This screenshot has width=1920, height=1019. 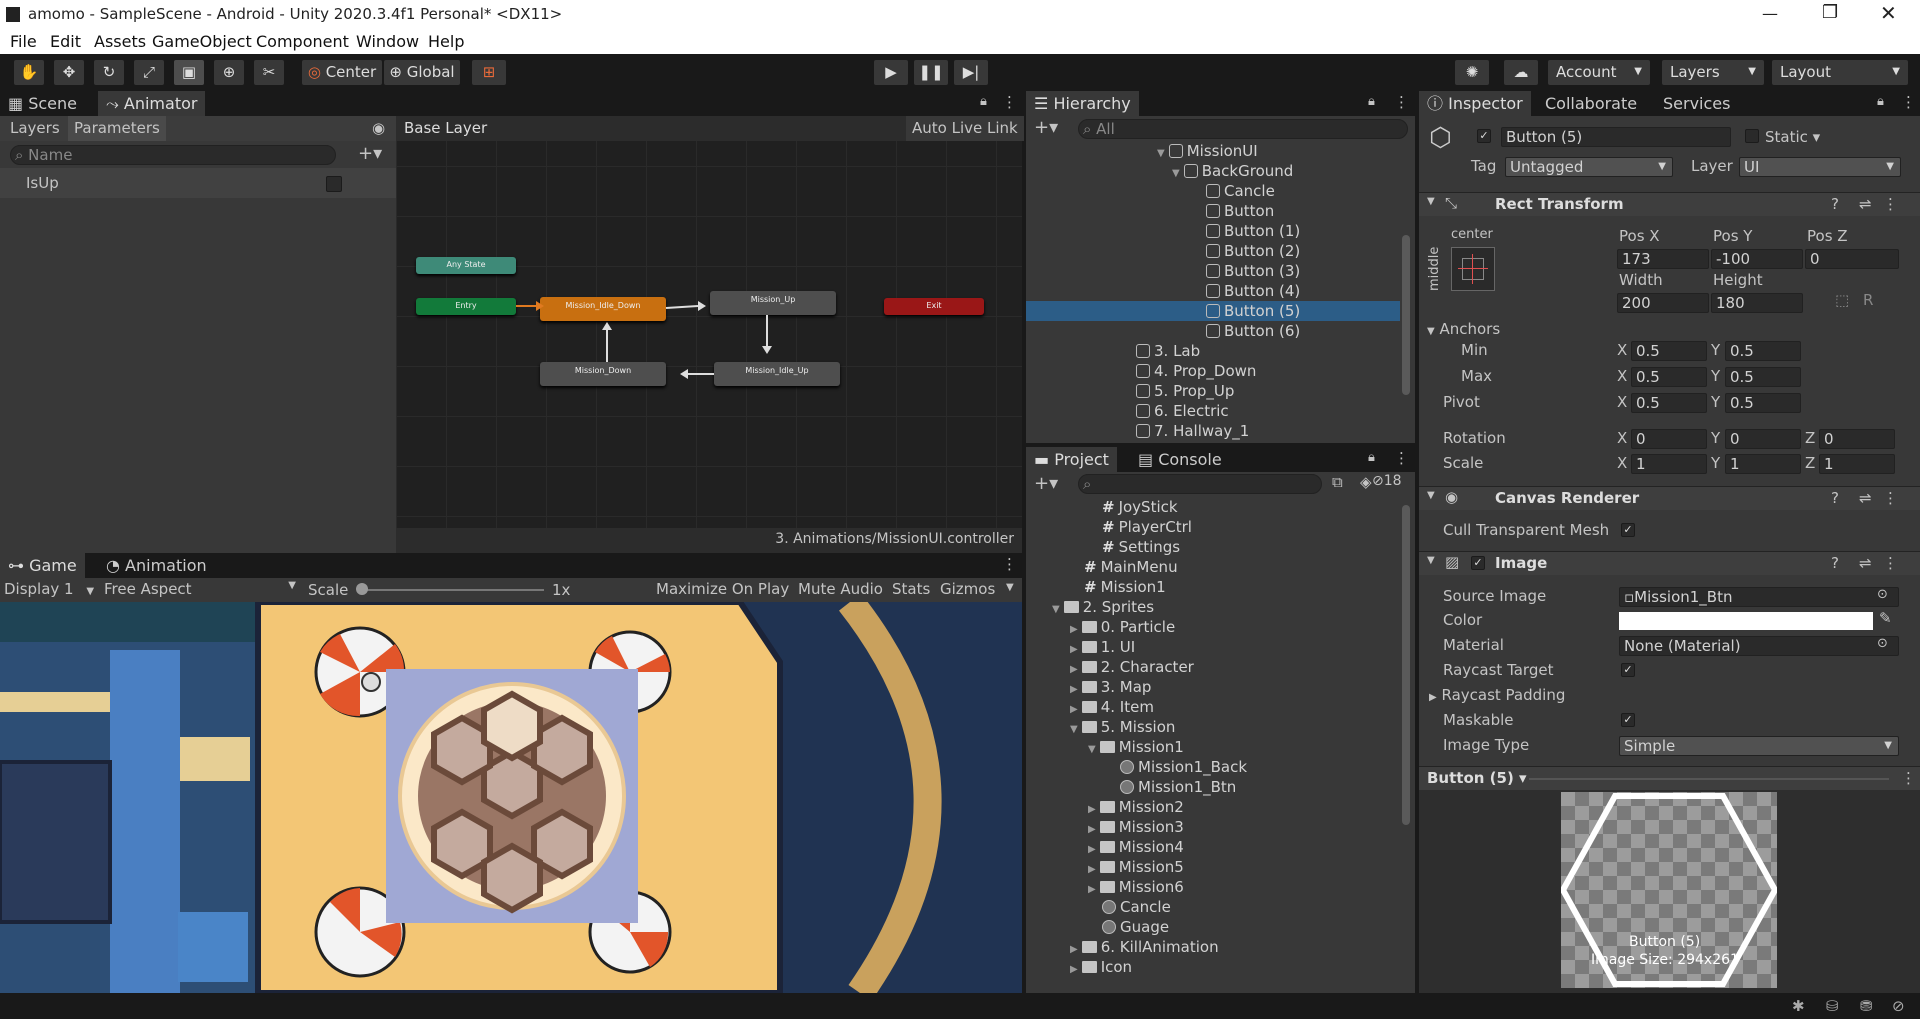 I want to click on account-dropdown: Account ▼, so click(x=1599, y=72).